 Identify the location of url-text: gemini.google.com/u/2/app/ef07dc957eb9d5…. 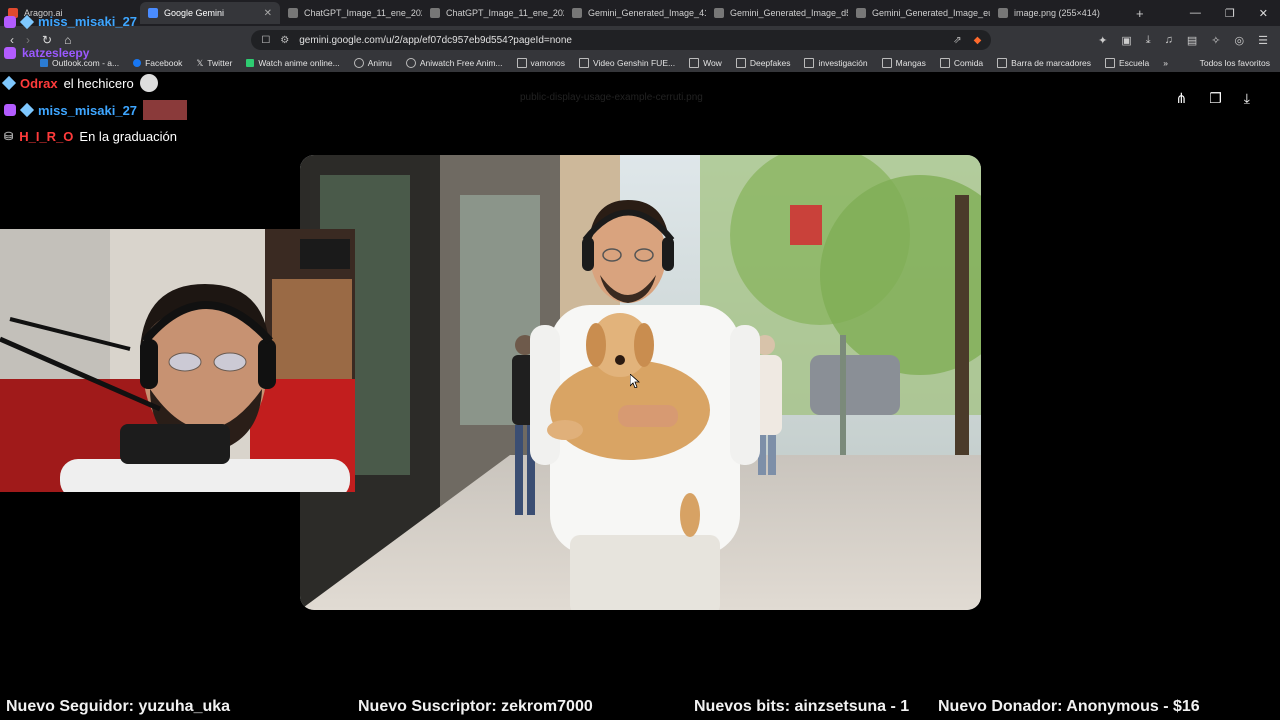
(435, 40).